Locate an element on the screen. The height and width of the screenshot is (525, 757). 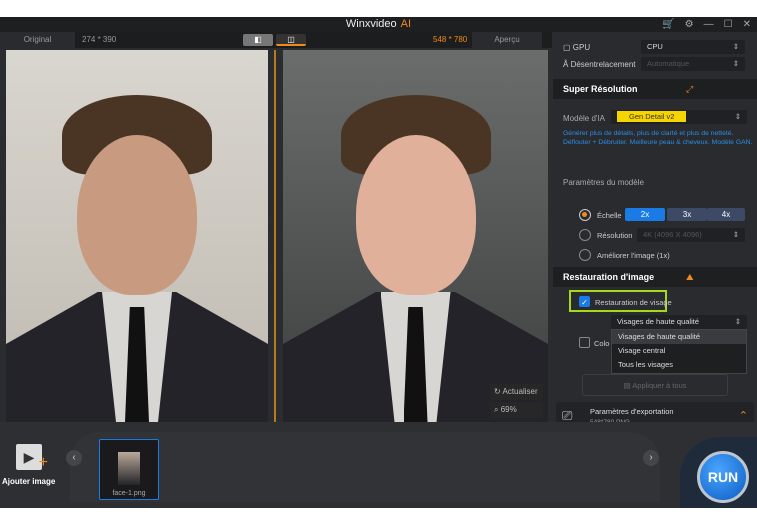
preview-label: Aperçu is located at coordinates (507, 40).